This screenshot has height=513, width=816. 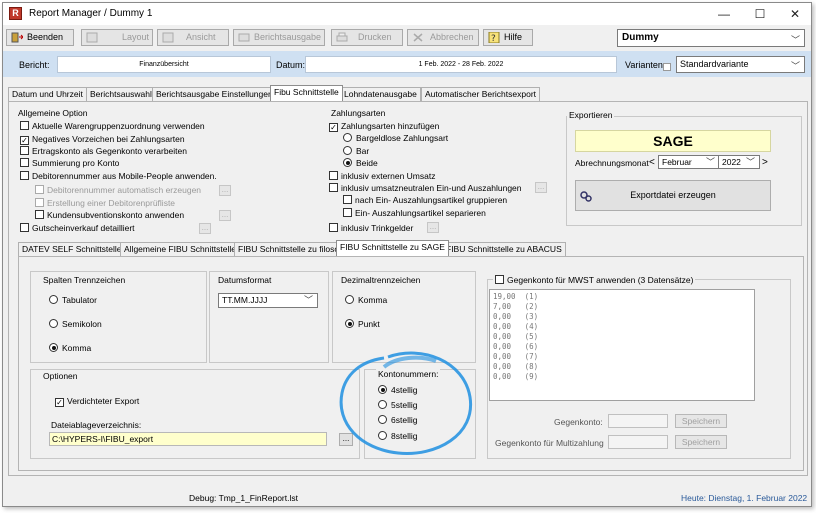 I want to click on tab-automatischer-berichtsexport: Automatischer Berichtsexport, so click(x=481, y=94).